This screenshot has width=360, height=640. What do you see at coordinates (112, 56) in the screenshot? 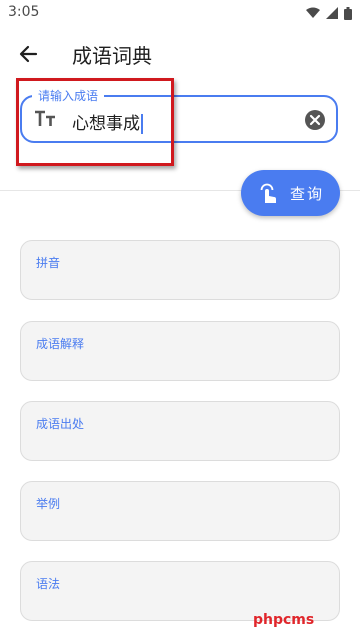
I see `page-title: 成语词典` at bounding box center [112, 56].